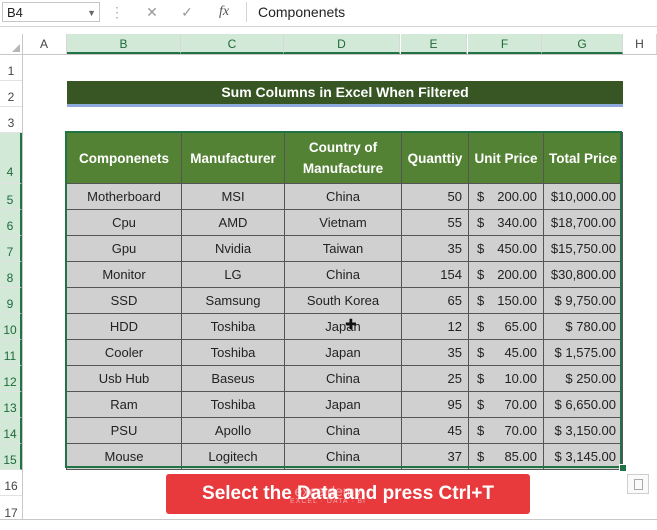  What do you see at coordinates (124, 352) in the screenshot?
I see `cell-component: Cooler` at bounding box center [124, 352].